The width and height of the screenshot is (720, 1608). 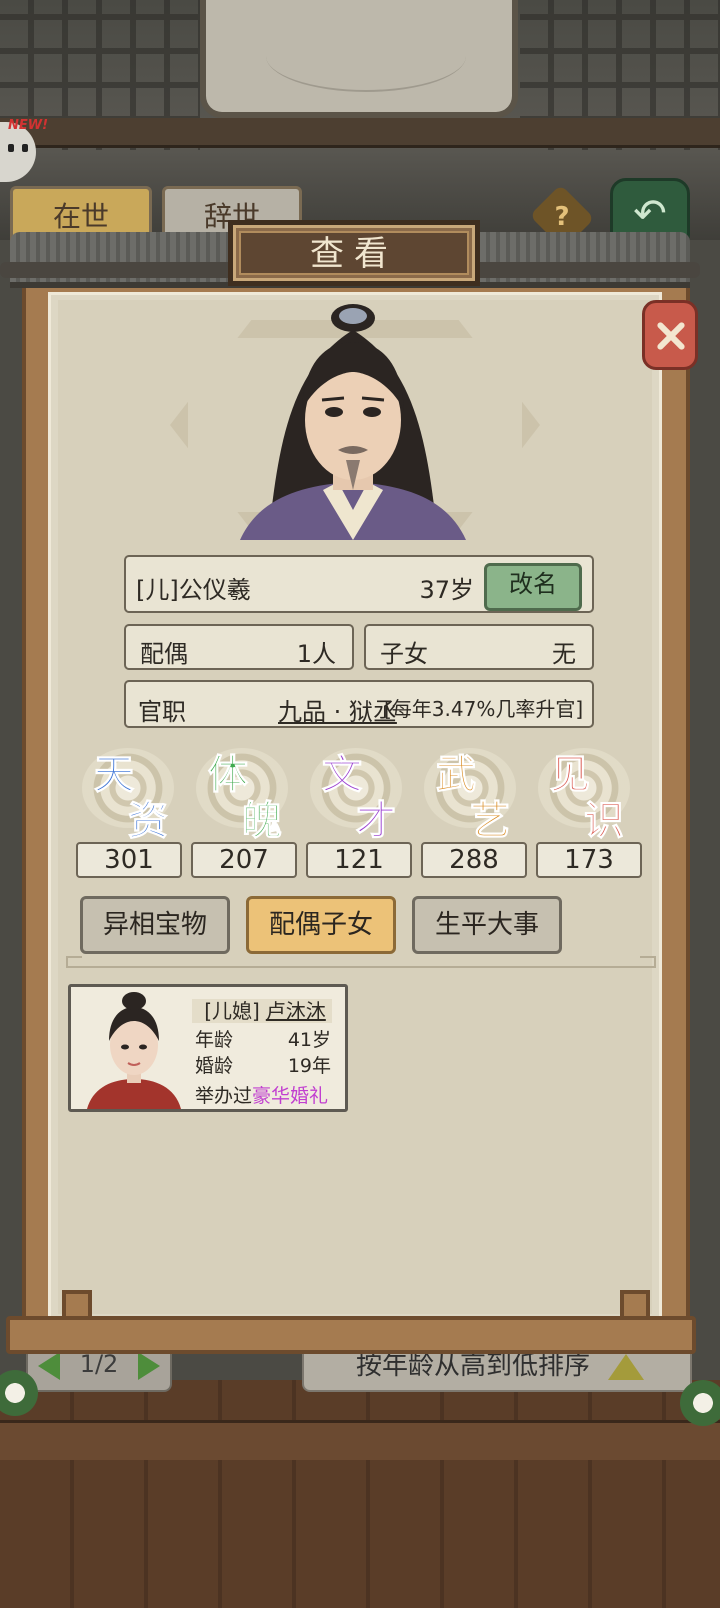 I want to click on panel-title-plate: 查看, so click(x=354, y=253).